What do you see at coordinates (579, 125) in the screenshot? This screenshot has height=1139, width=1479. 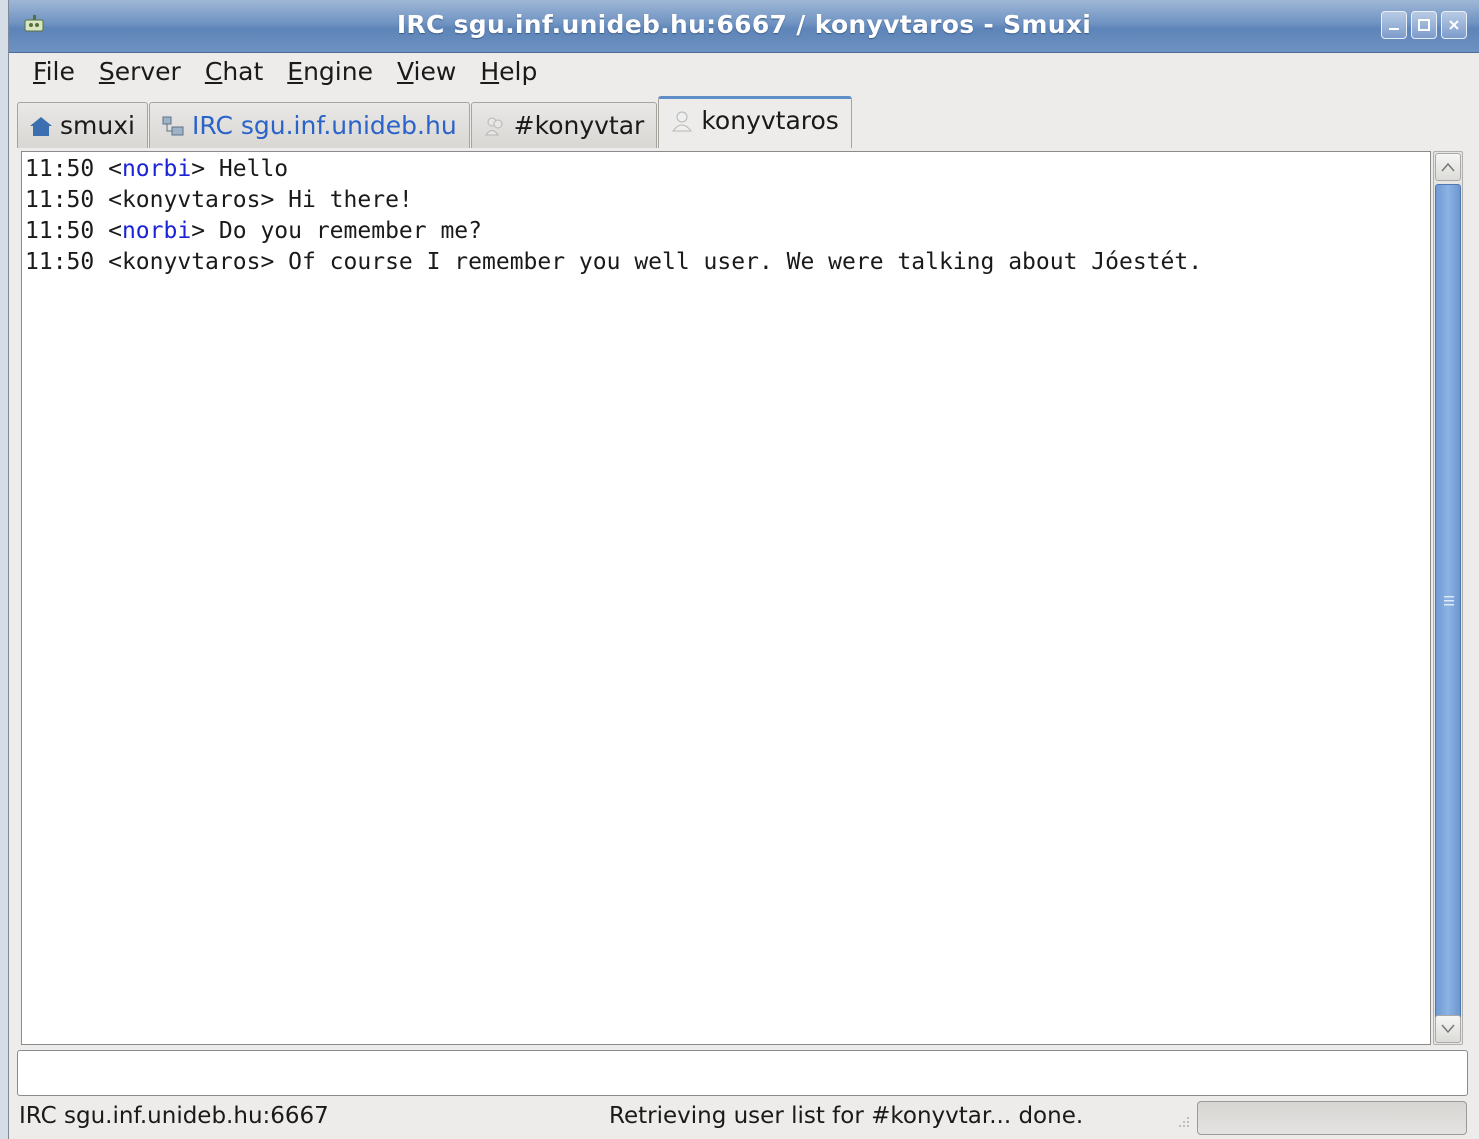 I see `tab-channel-label: #konyvtar` at bounding box center [579, 125].